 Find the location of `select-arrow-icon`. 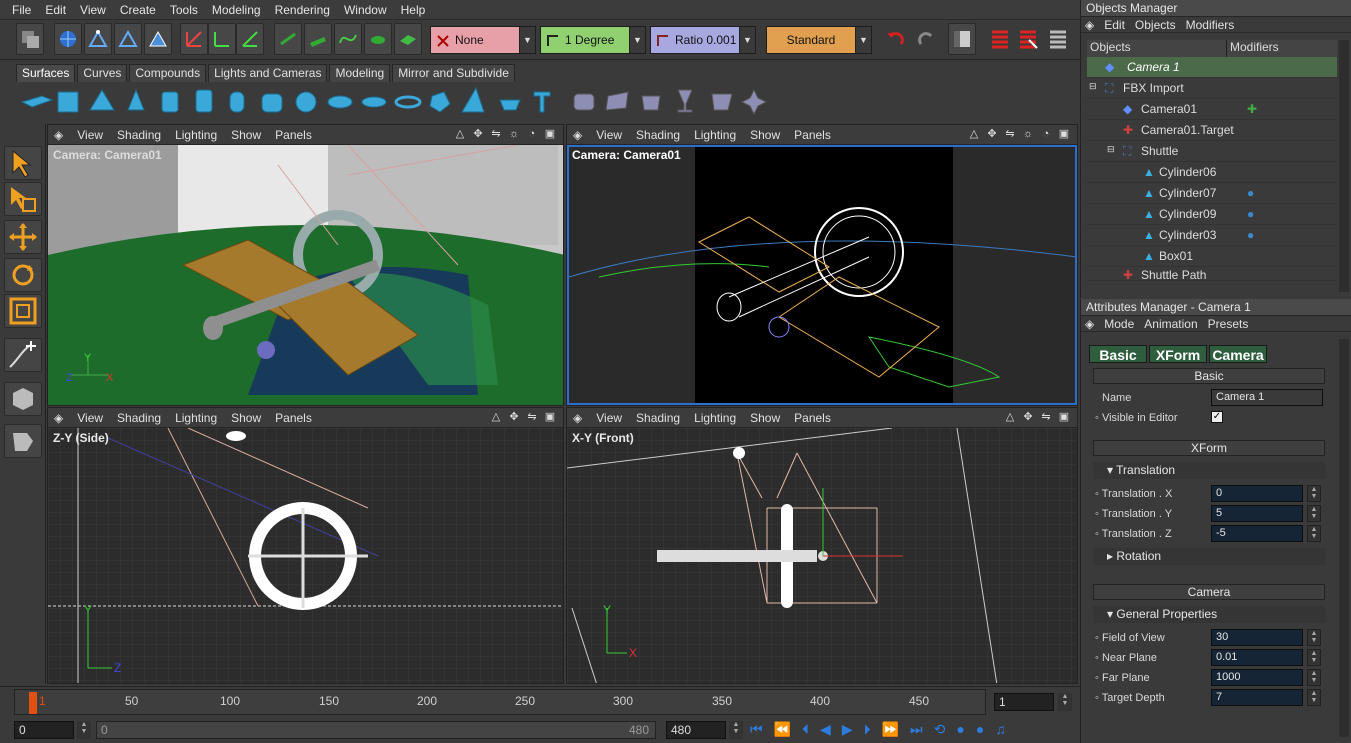

select-arrow-icon is located at coordinates (23, 163).